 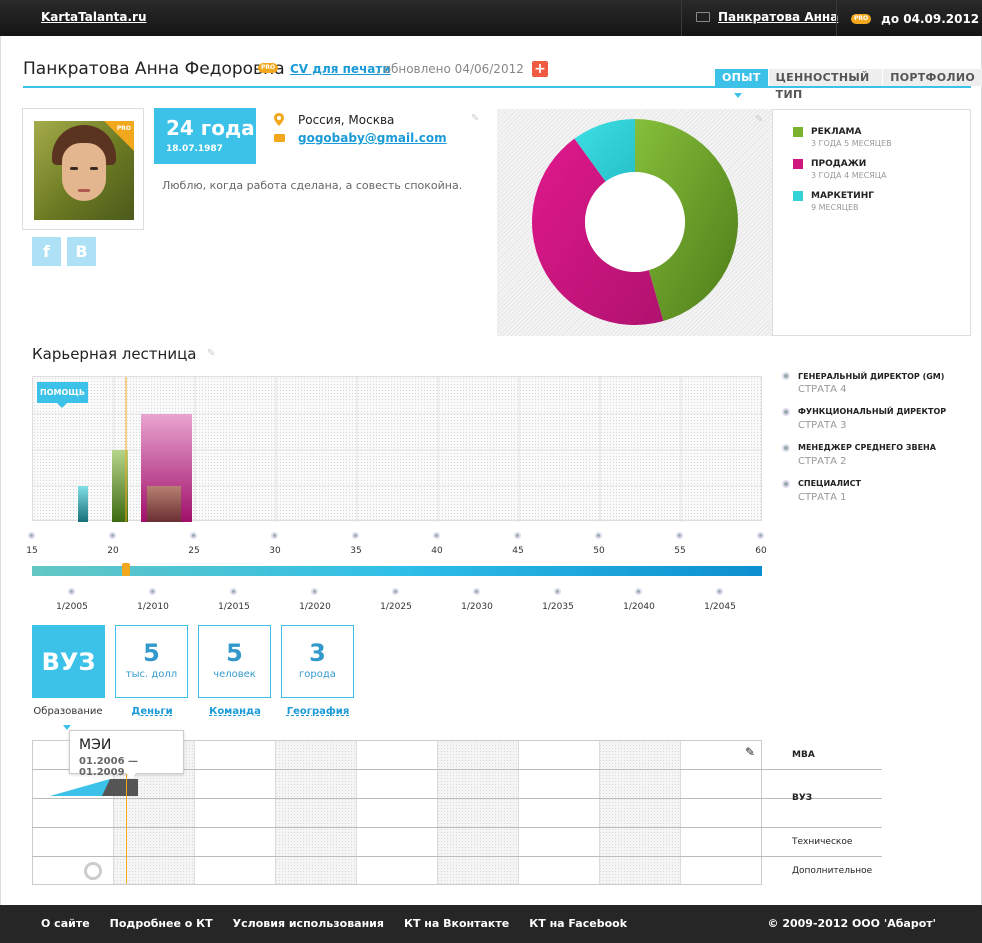 I want to click on year-tick-label: 1/2005, so click(x=72, y=607).